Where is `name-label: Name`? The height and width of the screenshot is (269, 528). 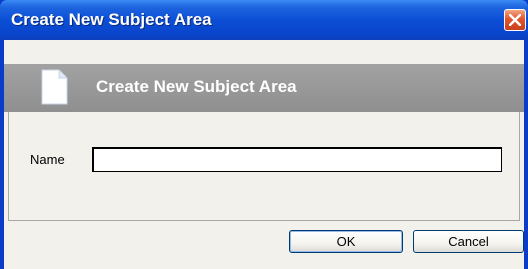 name-label: Name is located at coordinates (47, 159).